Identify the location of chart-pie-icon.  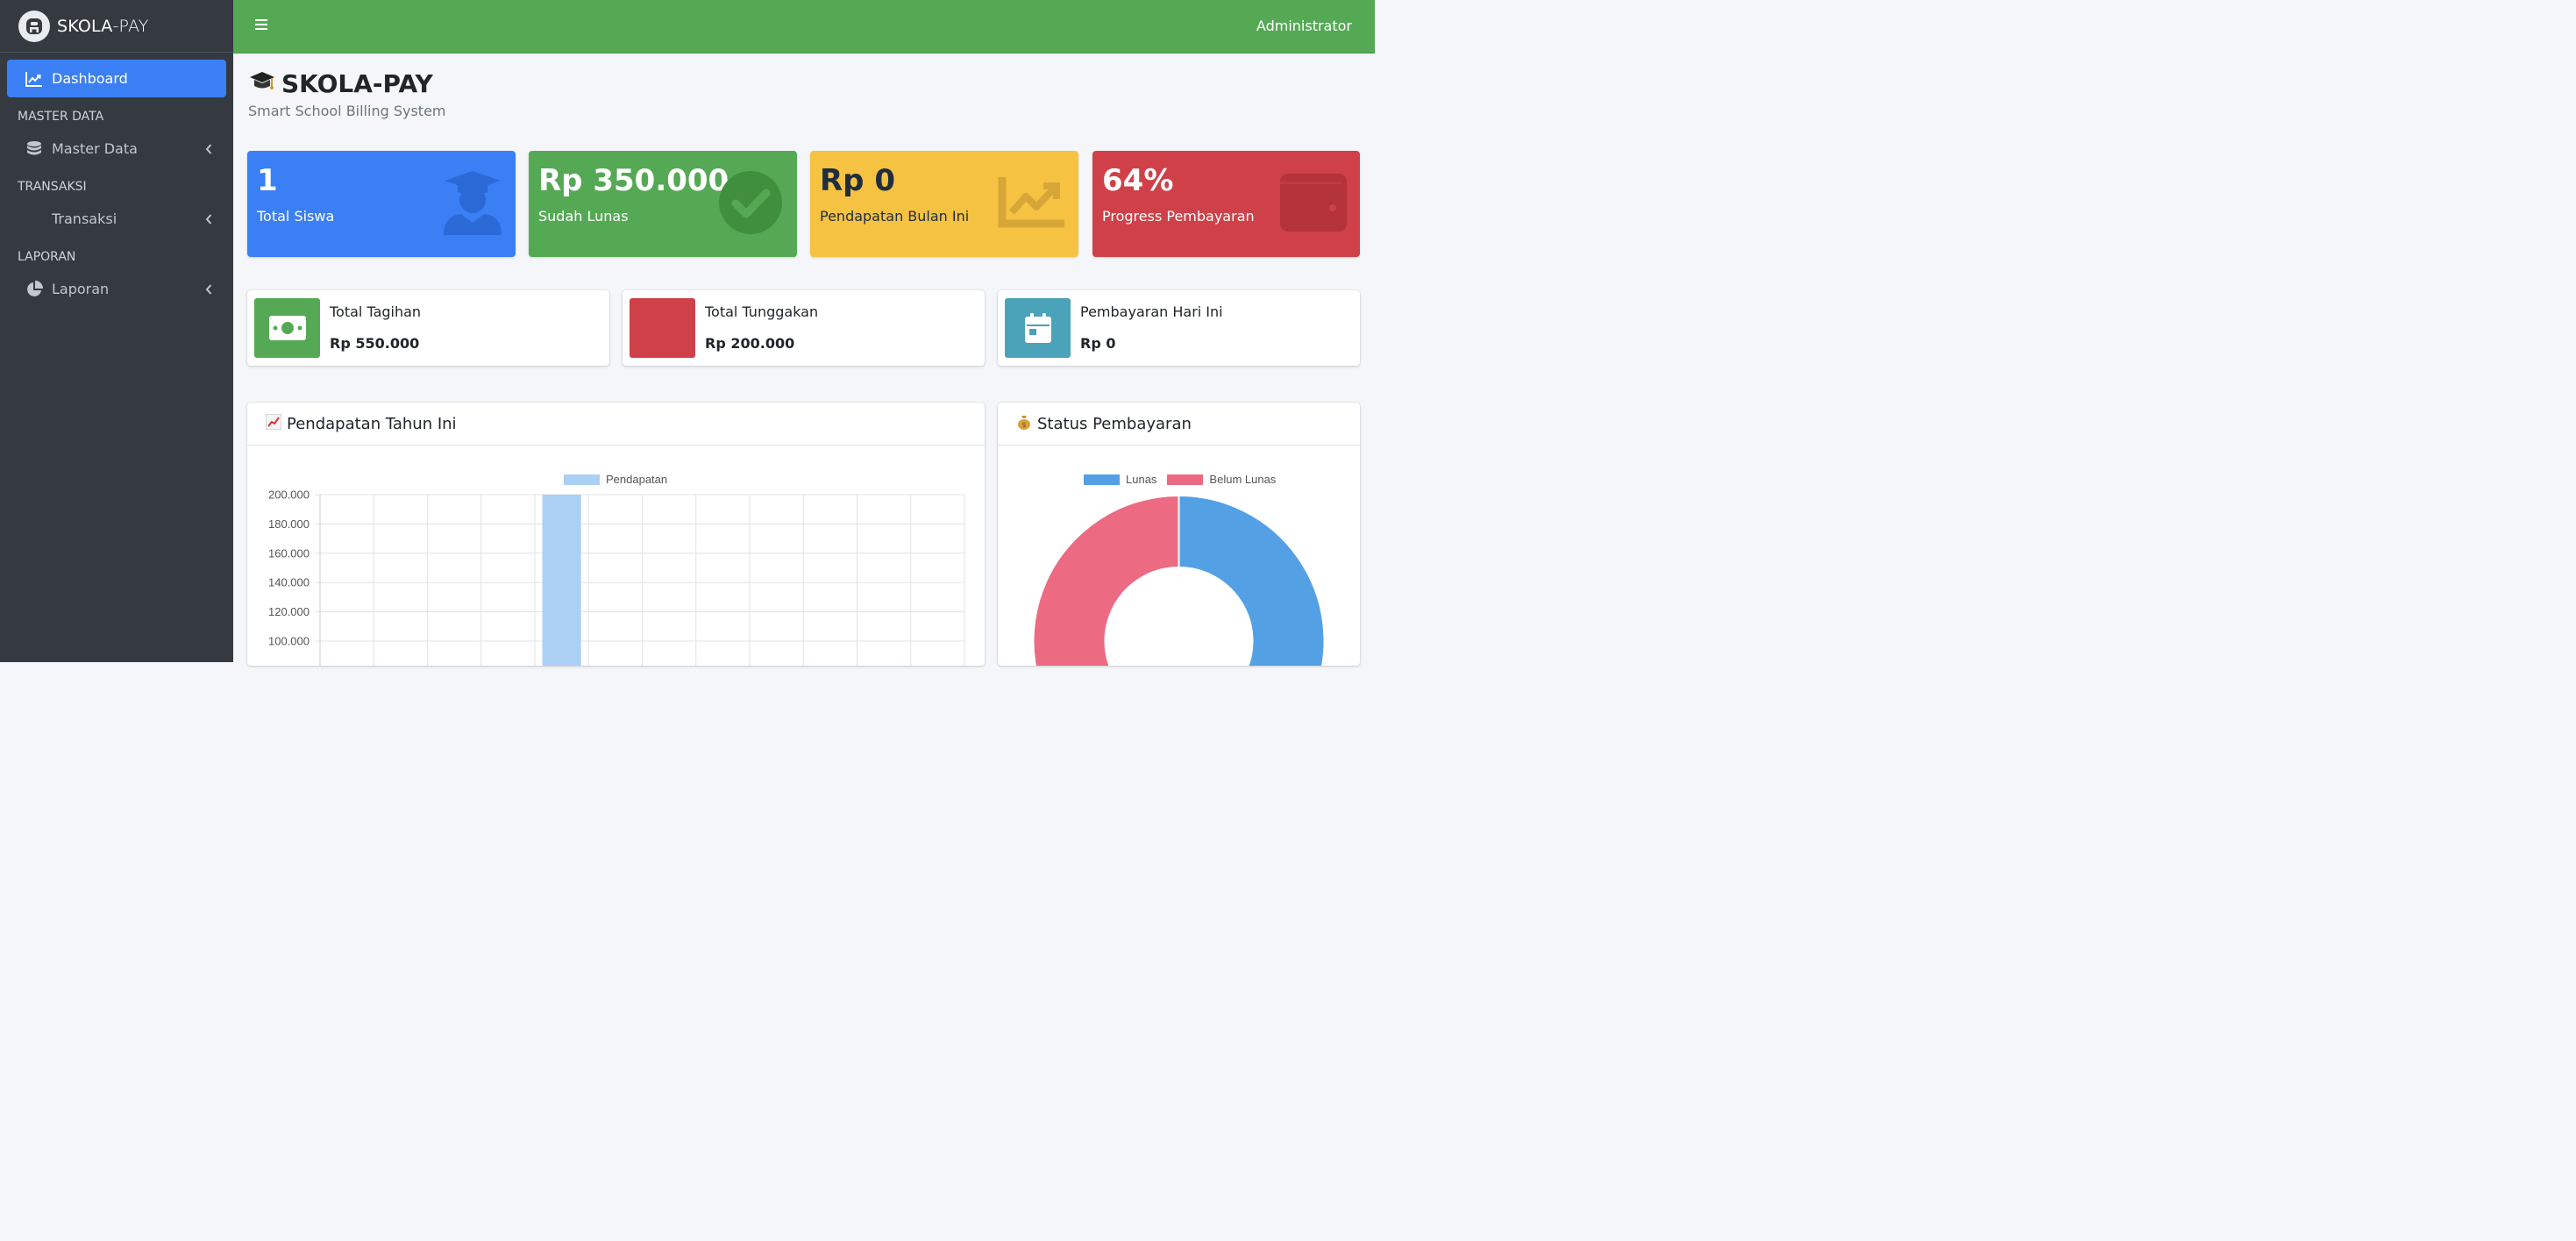
(34, 289).